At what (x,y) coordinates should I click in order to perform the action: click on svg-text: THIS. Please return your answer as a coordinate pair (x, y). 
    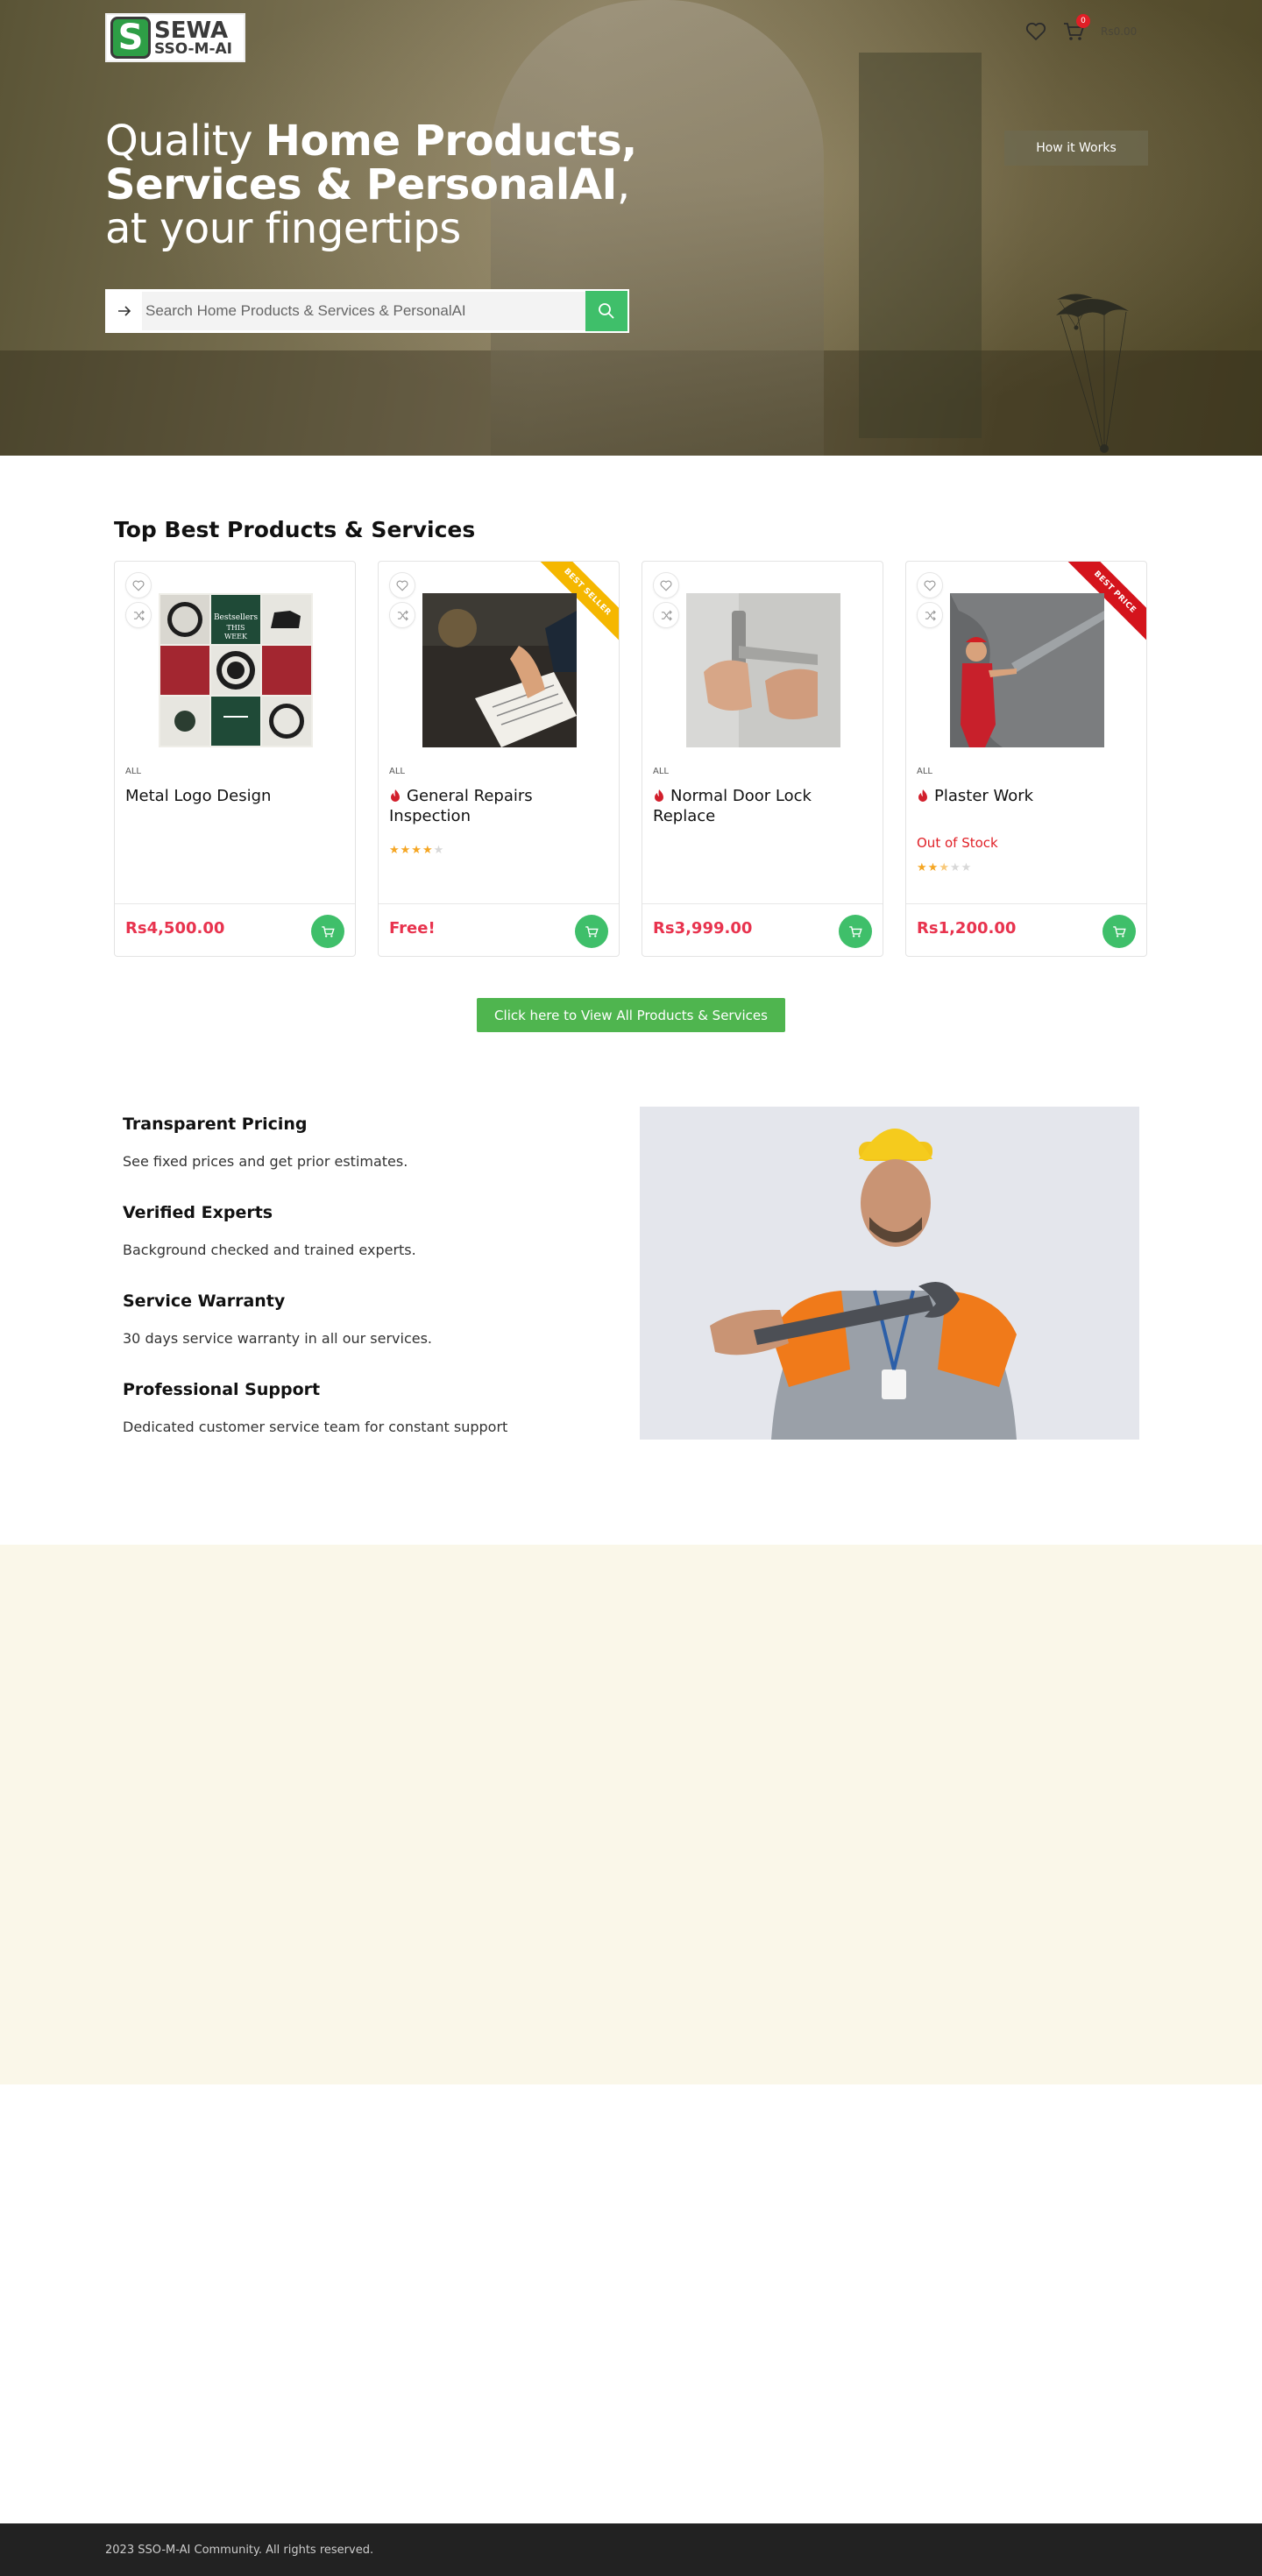
    Looking at the image, I should click on (236, 628).